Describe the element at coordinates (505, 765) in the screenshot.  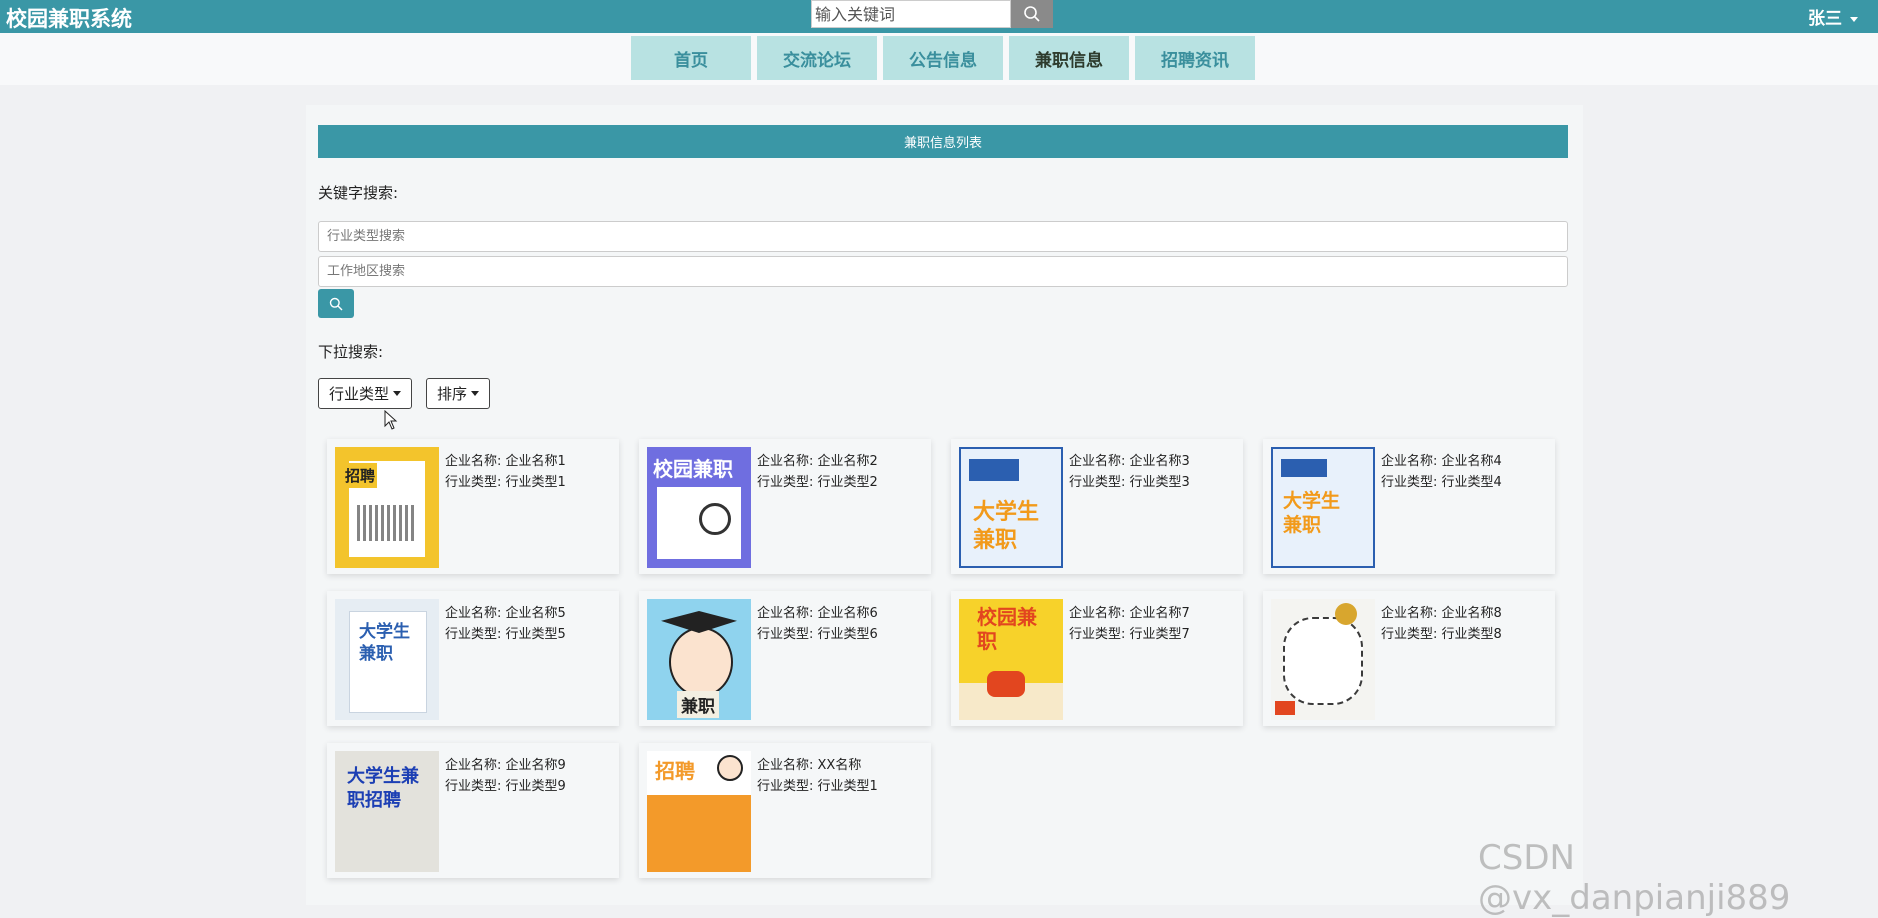
I see `company-name: 企业名称: 企业名称9` at that location.